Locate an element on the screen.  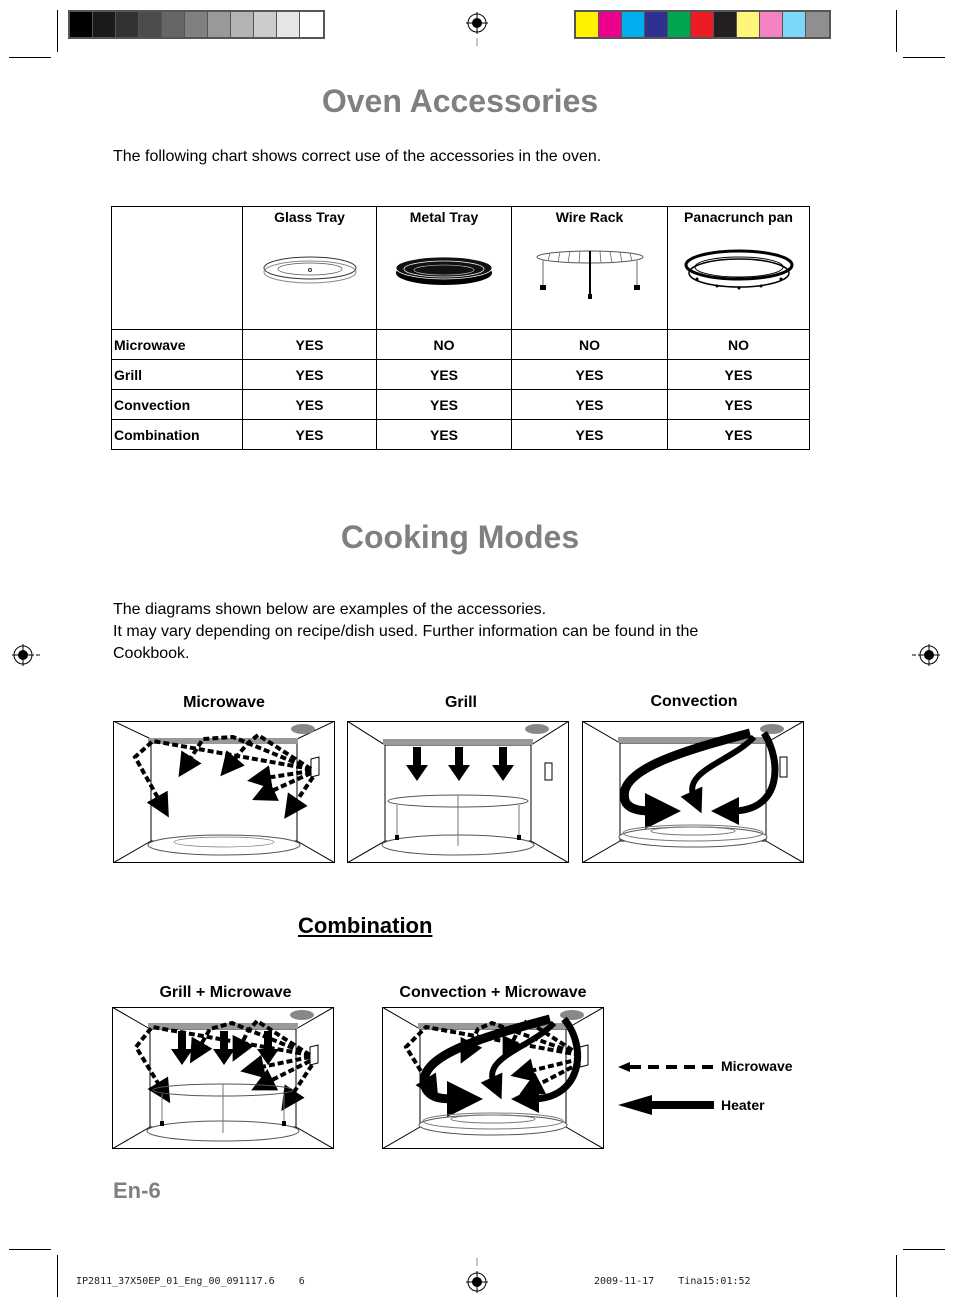
column-label: Metal Tray is located at coordinates (444, 217).